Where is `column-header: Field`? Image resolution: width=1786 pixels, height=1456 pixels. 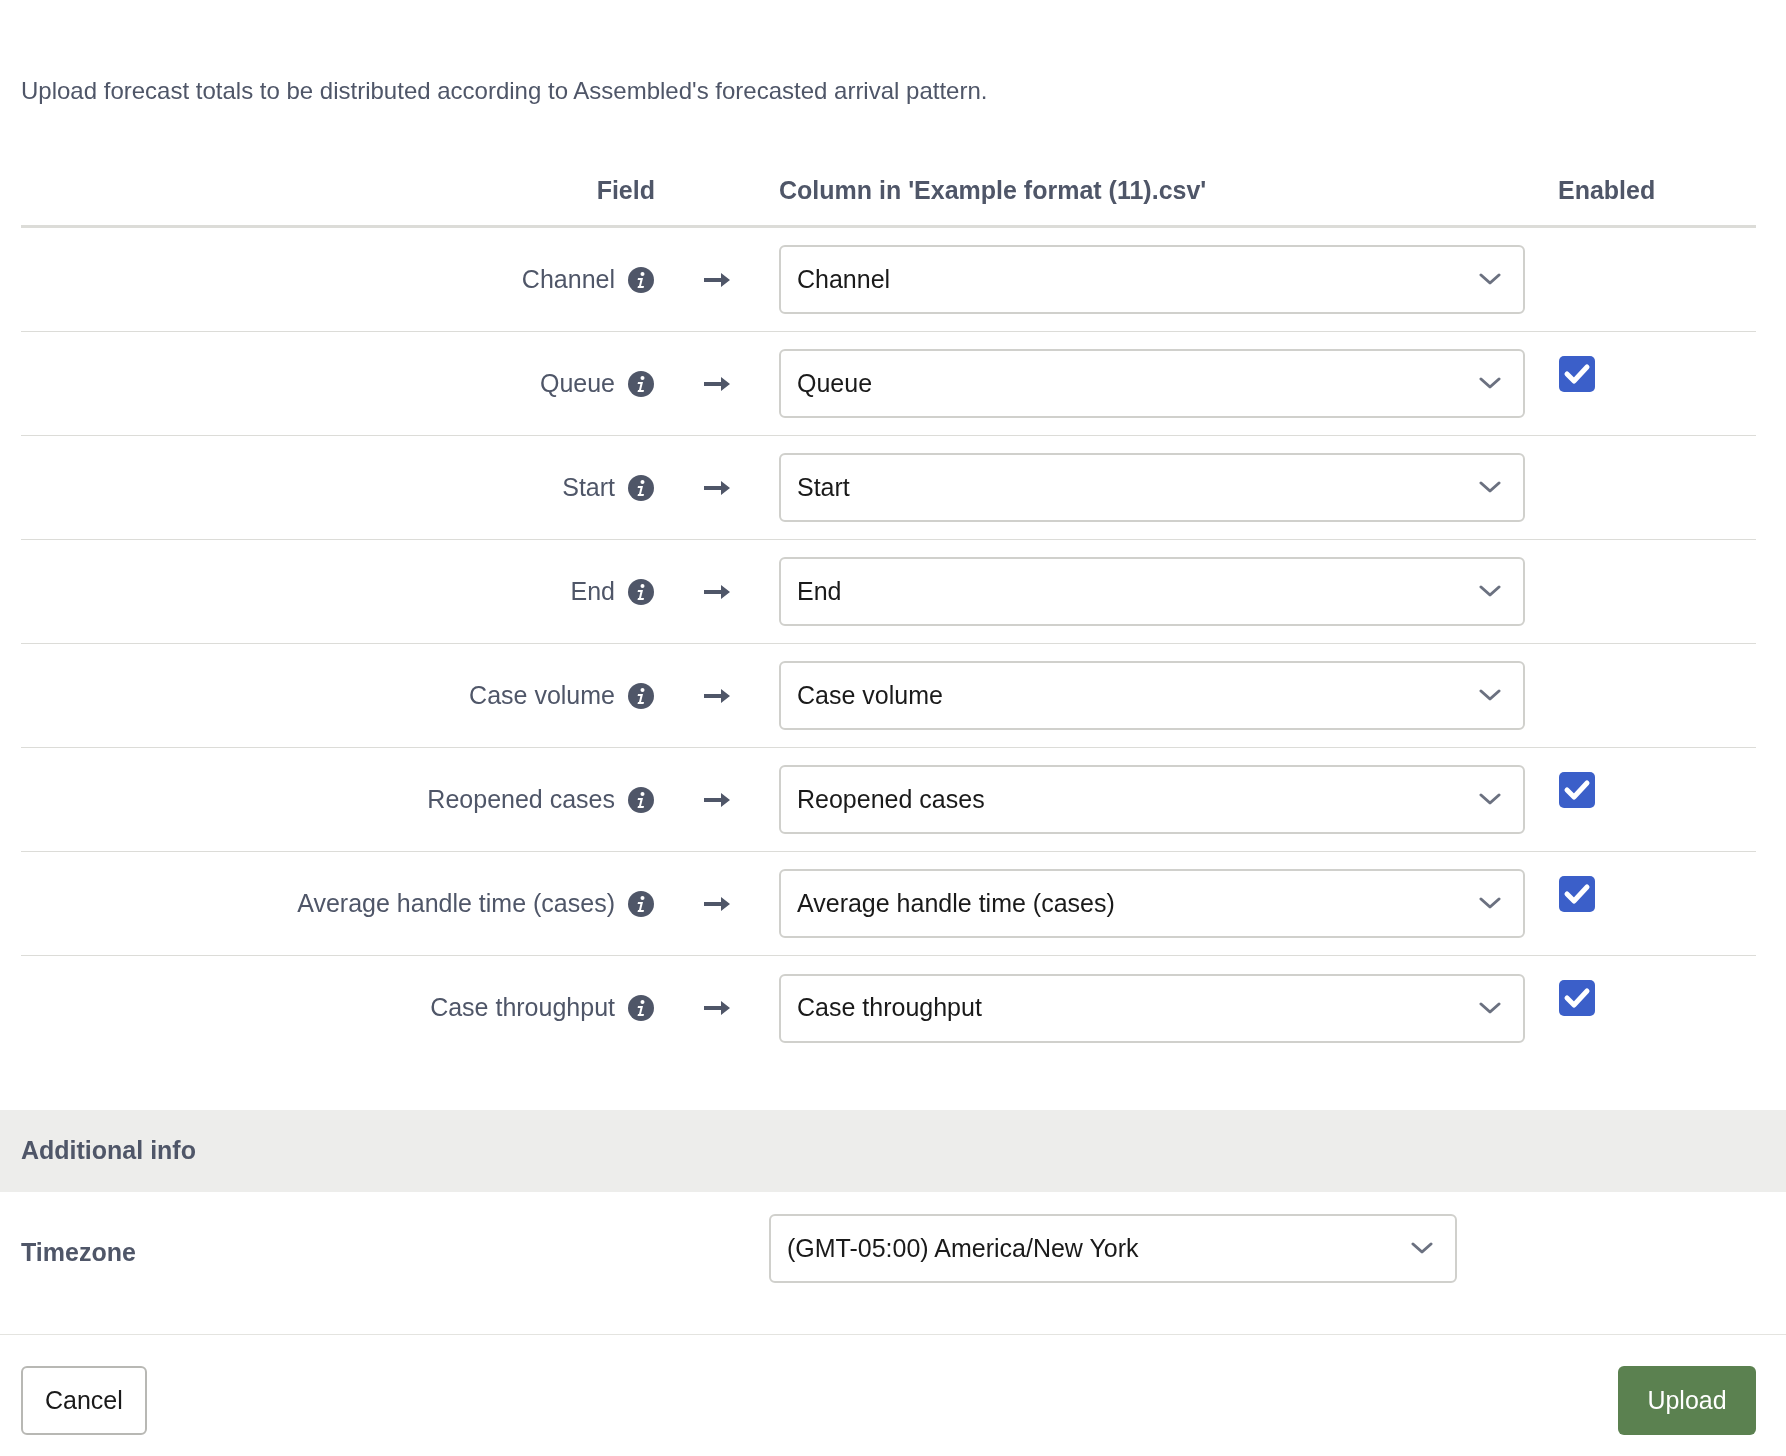 column-header: Field is located at coordinates (625, 190).